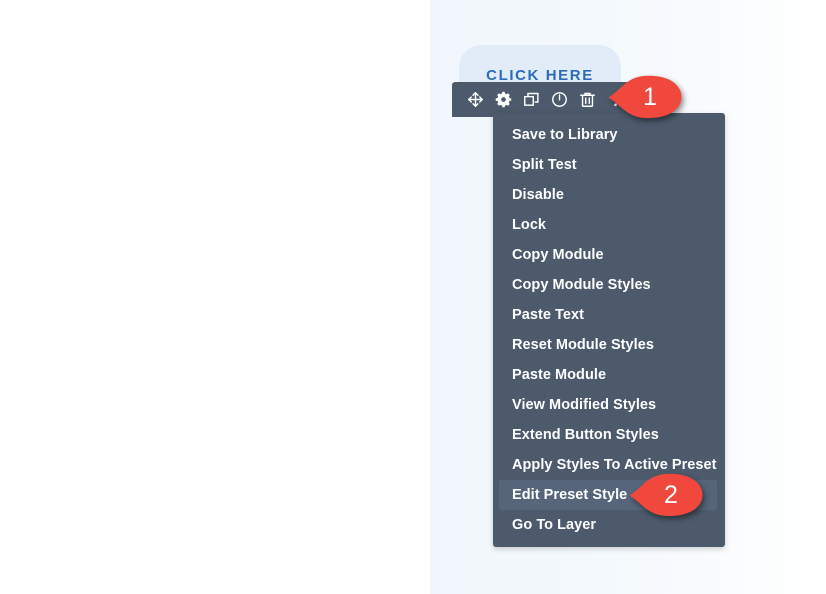 This screenshot has width=826, height=594. What do you see at coordinates (609, 435) in the screenshot?
I see `menu-item-extend-button-styles: Extend Button Styles` at bounding box center [609, 435].